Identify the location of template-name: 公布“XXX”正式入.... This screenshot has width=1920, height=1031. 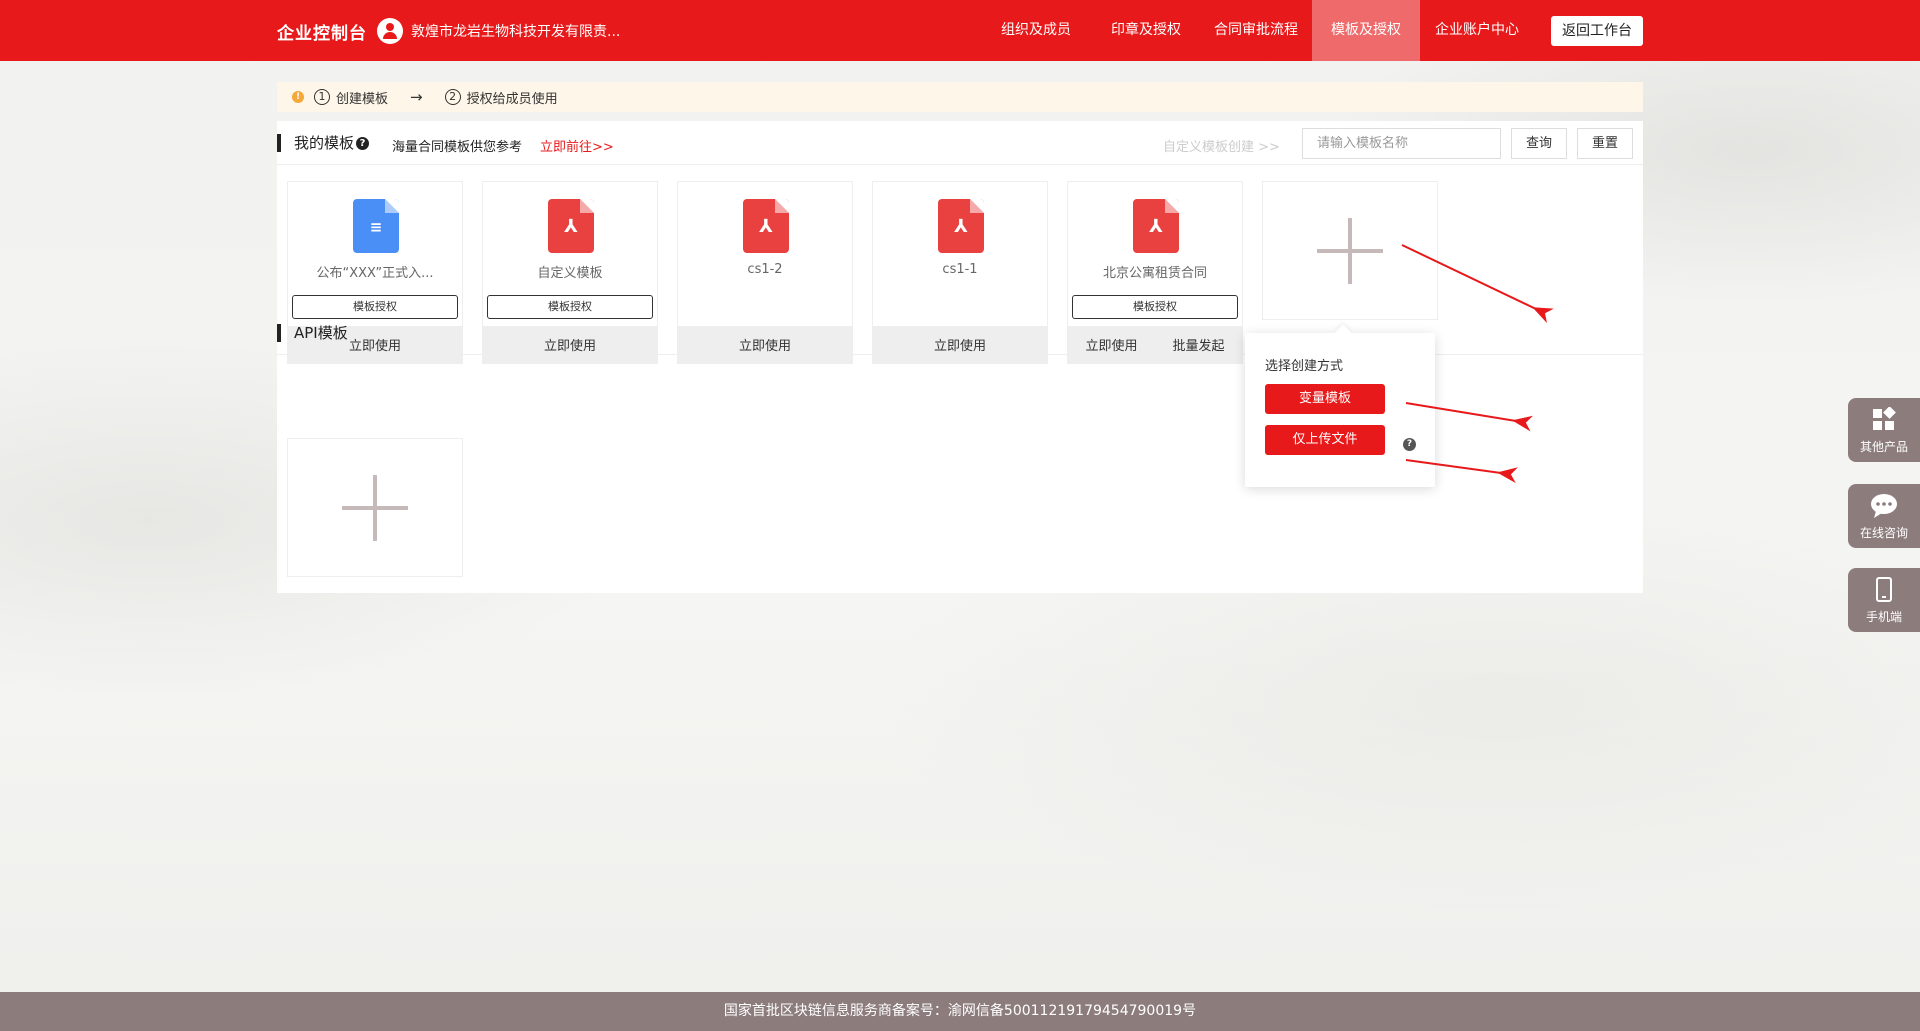
(375, 273).